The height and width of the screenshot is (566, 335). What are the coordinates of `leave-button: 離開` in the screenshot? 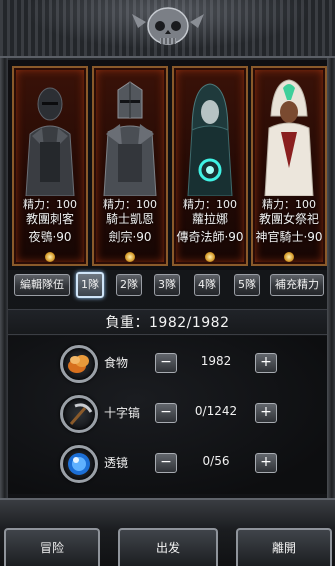 It's located at (284, 547).